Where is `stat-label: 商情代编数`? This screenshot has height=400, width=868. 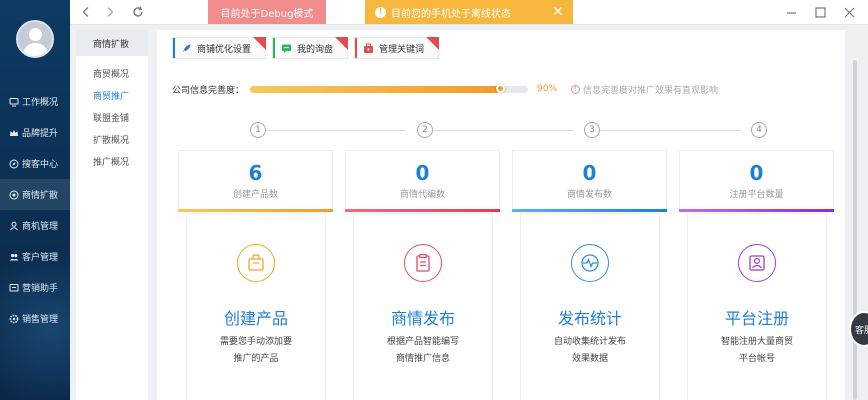 stat-label: 商情代编数 is located at coordinates (422, 195).